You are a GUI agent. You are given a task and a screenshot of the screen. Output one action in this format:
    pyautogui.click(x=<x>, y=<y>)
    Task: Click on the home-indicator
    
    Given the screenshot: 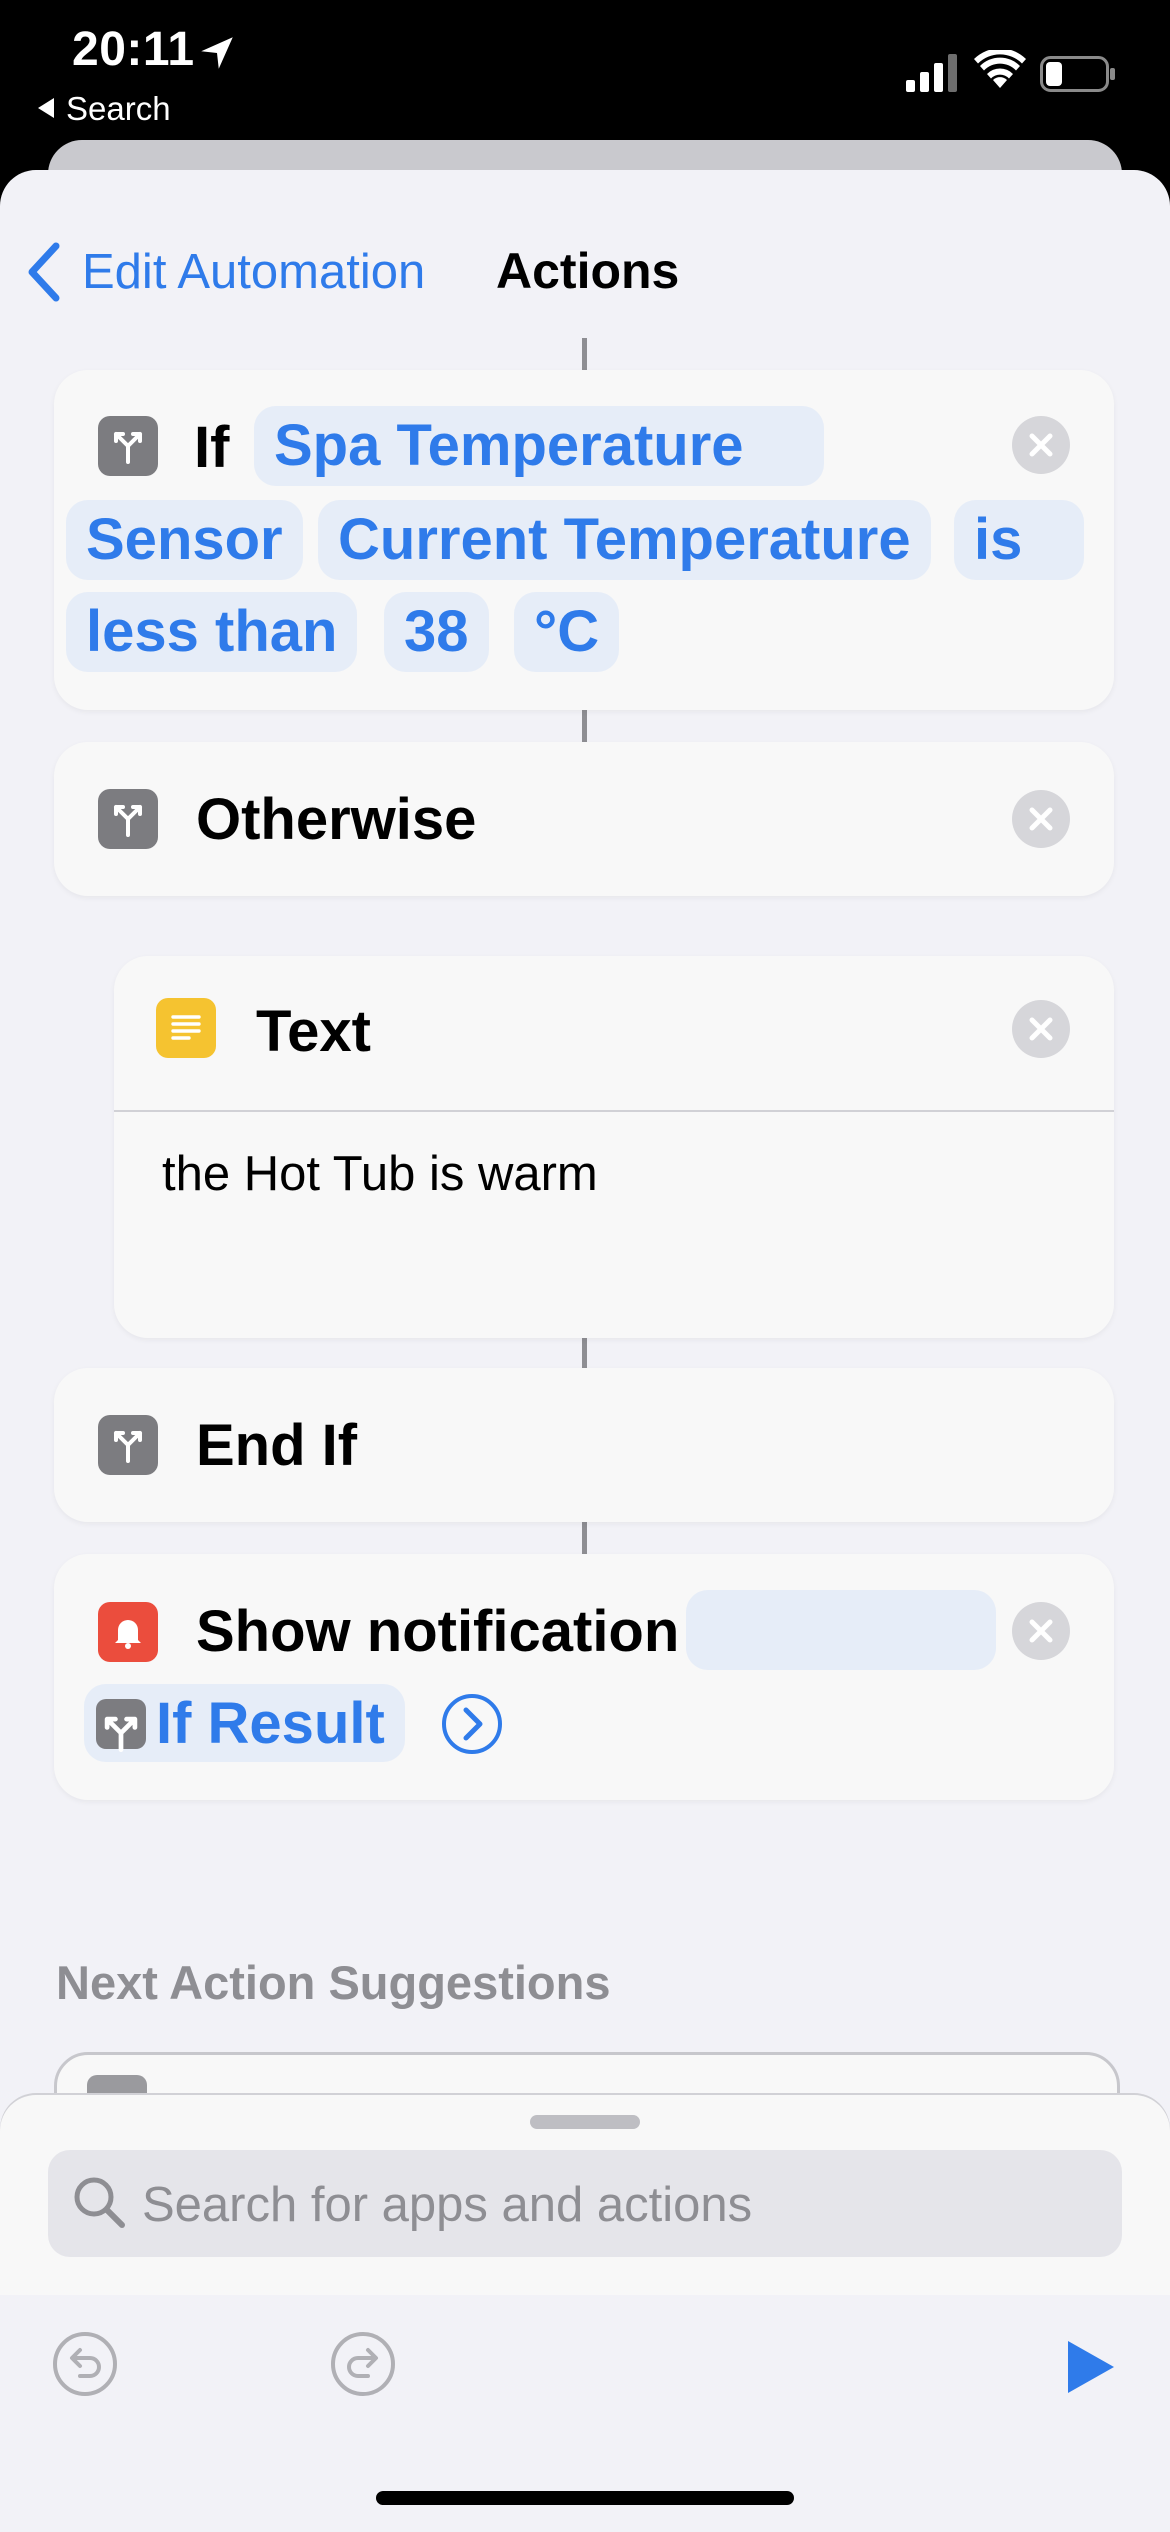 What is the action you would take?
    pyautogui.click(x=585, y=2498)
    